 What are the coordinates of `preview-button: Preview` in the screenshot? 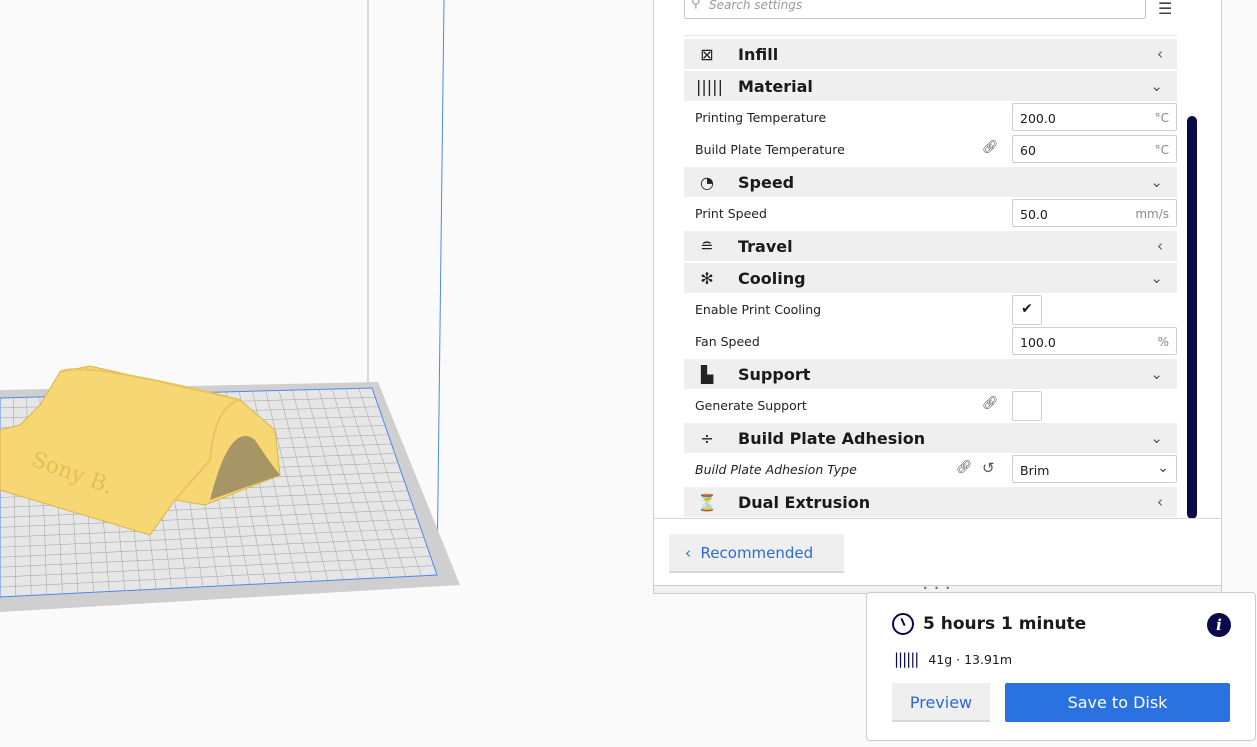 It's located at (941, 702).